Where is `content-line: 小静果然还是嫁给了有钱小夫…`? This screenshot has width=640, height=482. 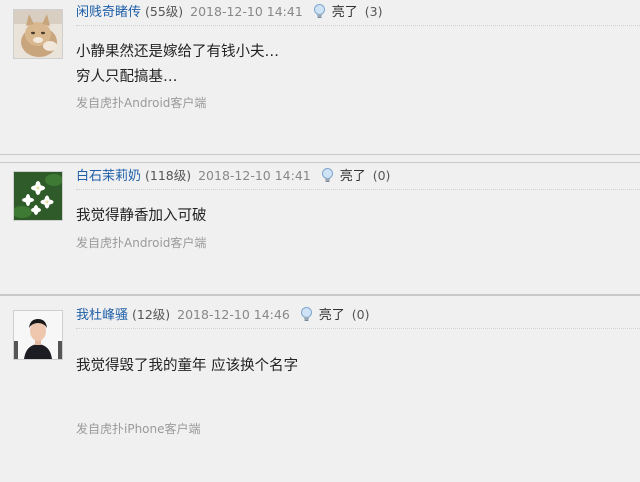 content-line: 小静果然还是嫁给了有钱小夫… is located at coordinates (177, 52).